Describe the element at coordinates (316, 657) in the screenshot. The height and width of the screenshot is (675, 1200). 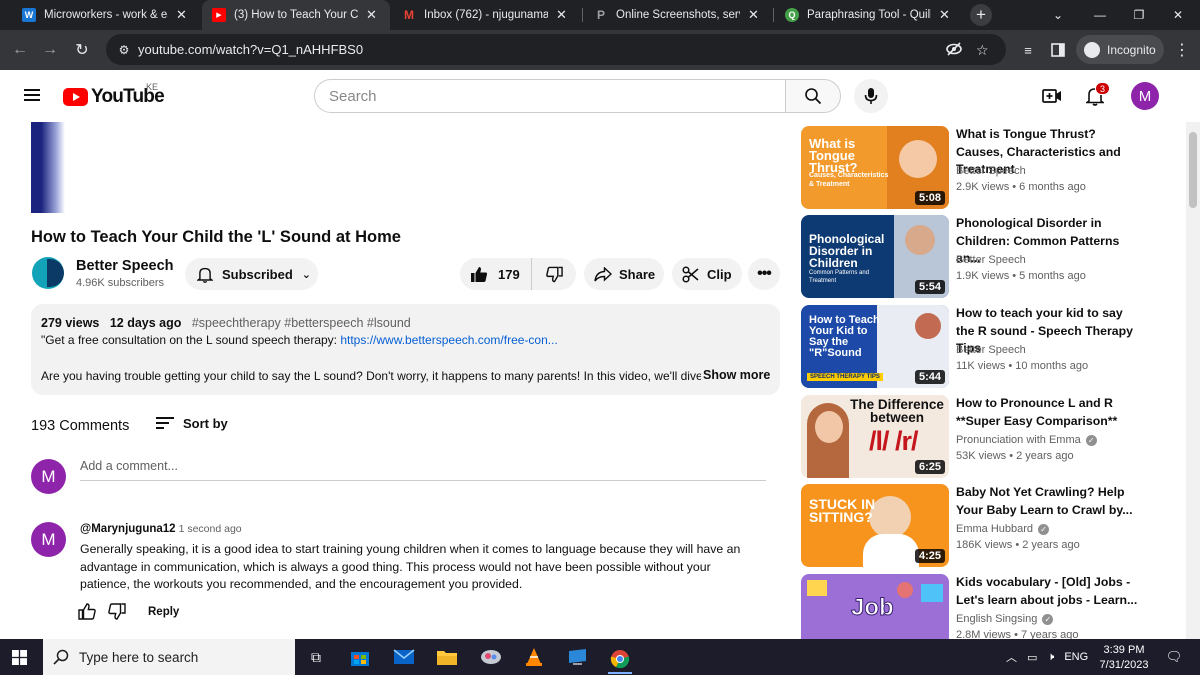
I see `task-view-icon: ⧉` at that location.